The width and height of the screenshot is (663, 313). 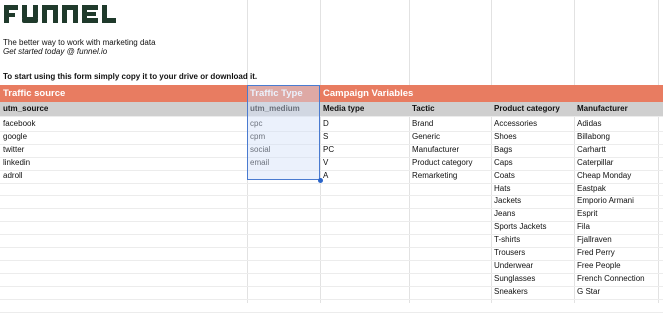 What do you see at coordinates (503, 162) in the screenshot?
I see `cell-product-category: Caps` at bounding box center [503, 162].